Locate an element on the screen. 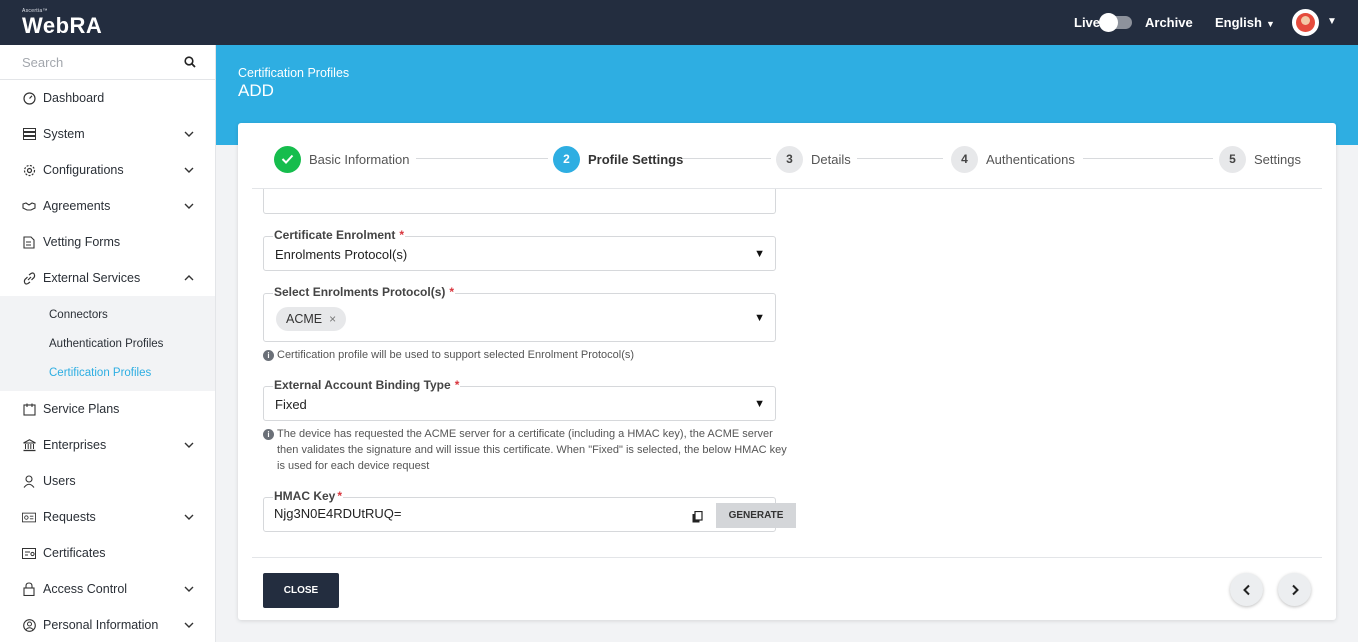  sidebar-item-label: External Services is located at coordinates (92, 278).